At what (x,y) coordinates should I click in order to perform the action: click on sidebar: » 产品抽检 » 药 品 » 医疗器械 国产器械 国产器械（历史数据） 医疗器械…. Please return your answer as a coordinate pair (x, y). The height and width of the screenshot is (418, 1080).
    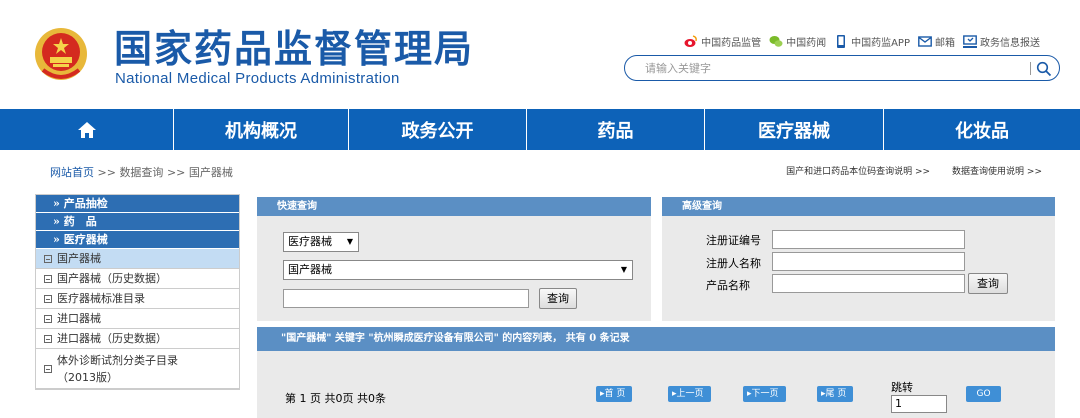
    Looking at the image, I should click on (137, 292).